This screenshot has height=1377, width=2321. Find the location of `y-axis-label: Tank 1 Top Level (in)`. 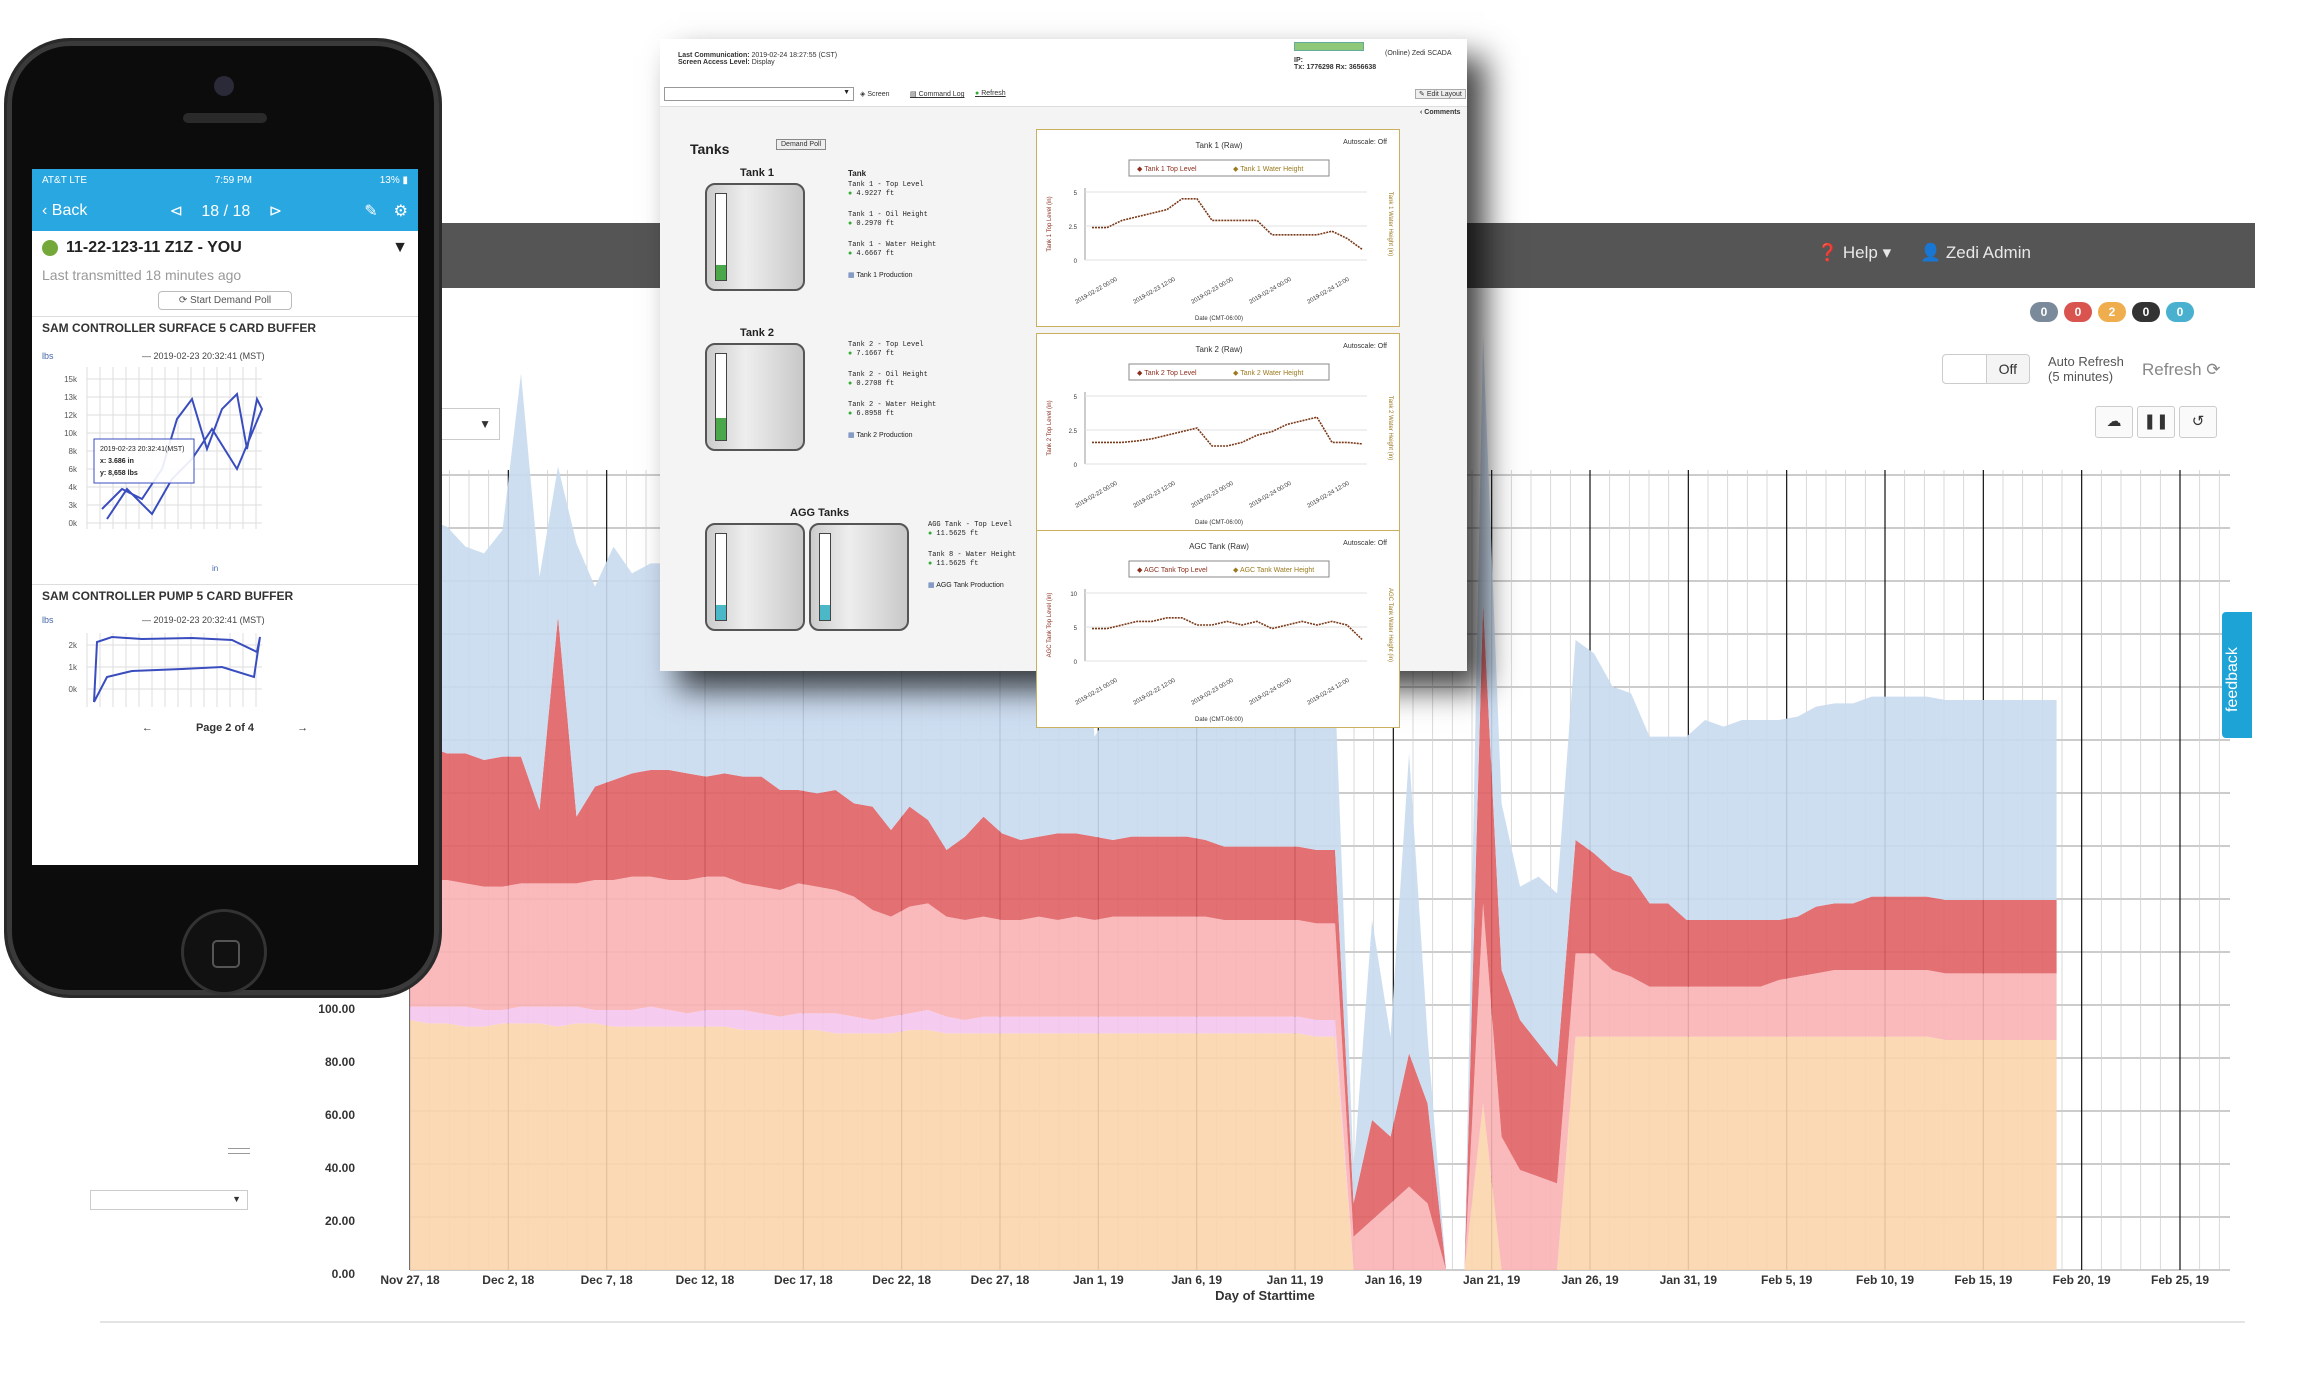

y-axis-label: Tank 1 Top Level (in) is located at coordinates (1050, 223).